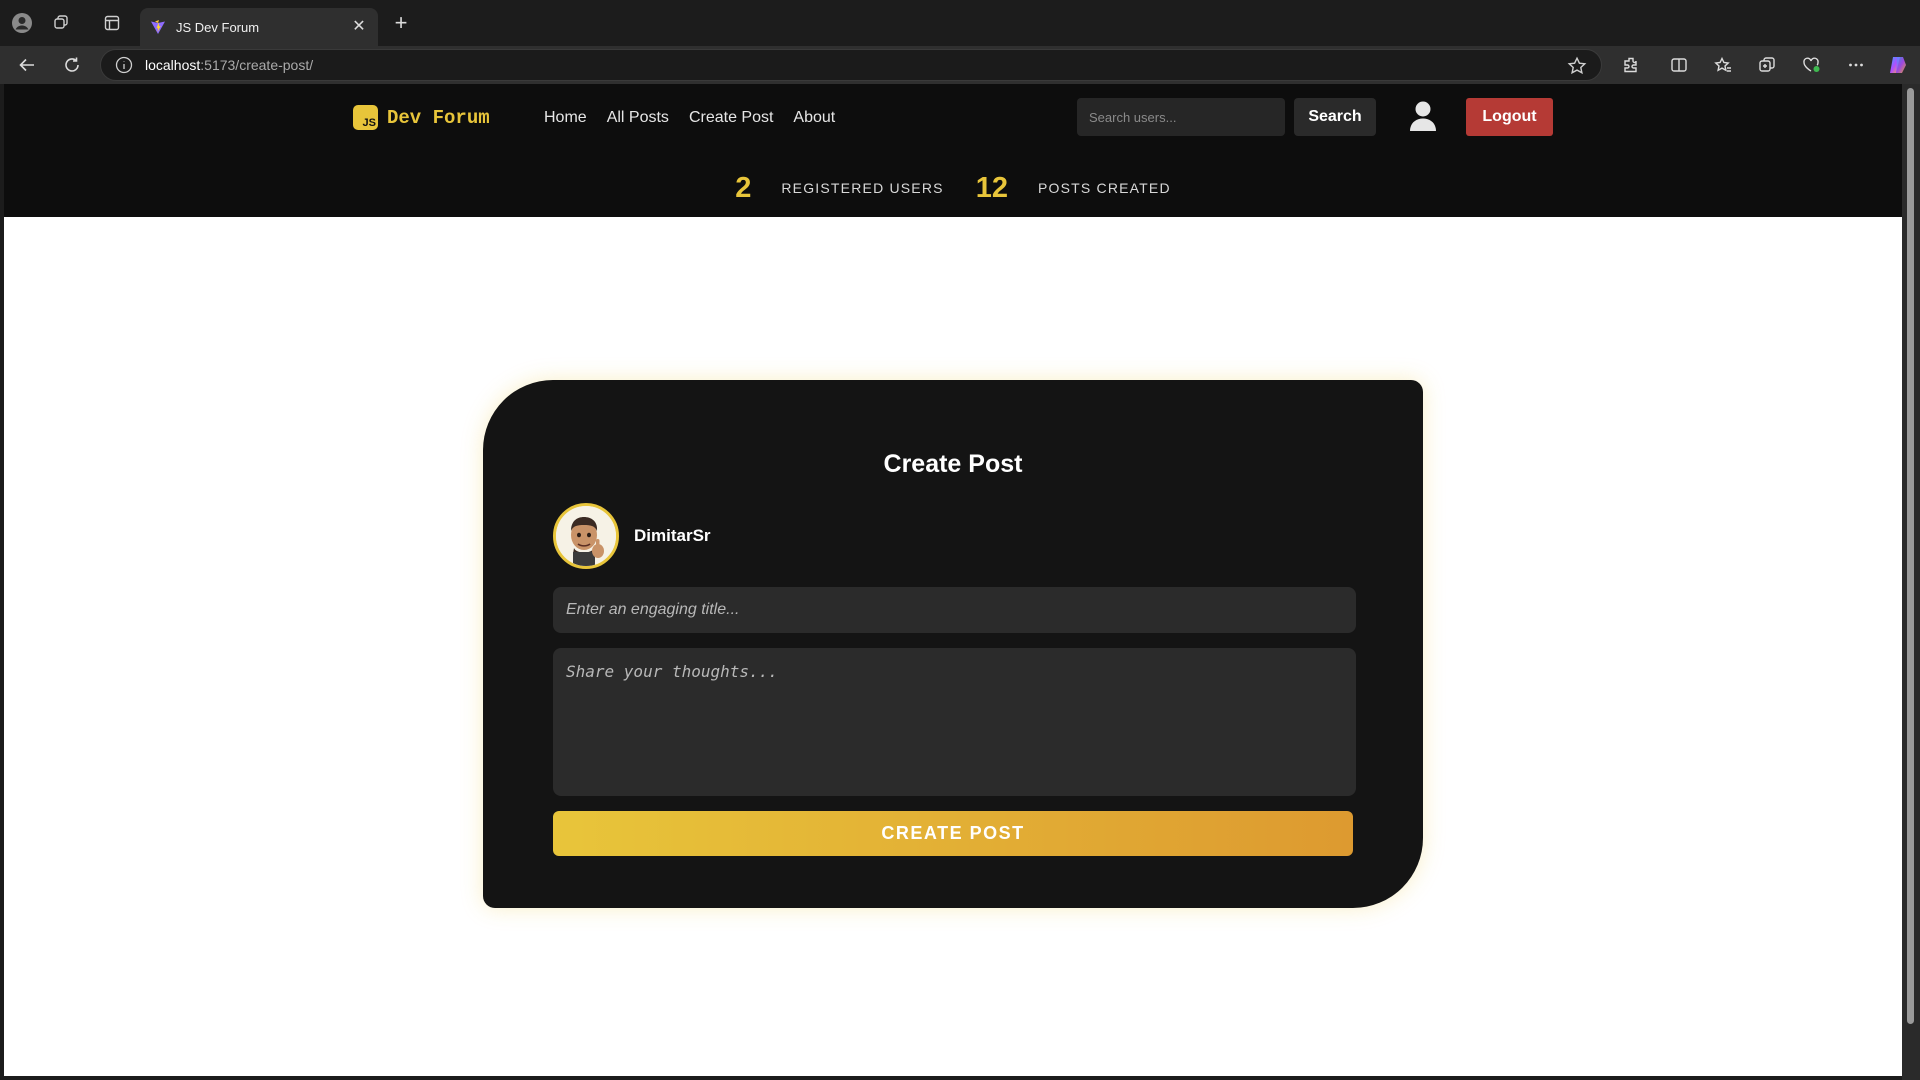 The image size is (1920, 1080). I want to click on registered-users-label: REGISTERED USERS, so click(862, 188).